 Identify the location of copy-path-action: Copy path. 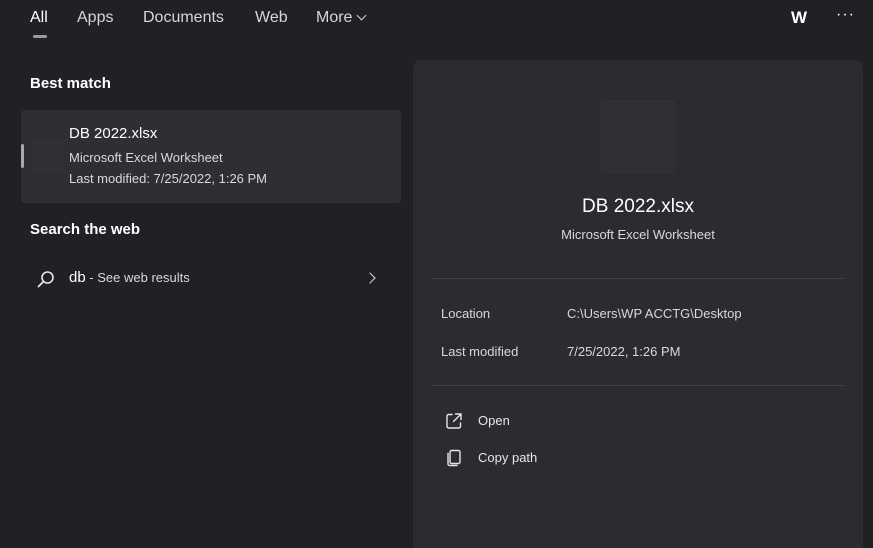
(591, 459).